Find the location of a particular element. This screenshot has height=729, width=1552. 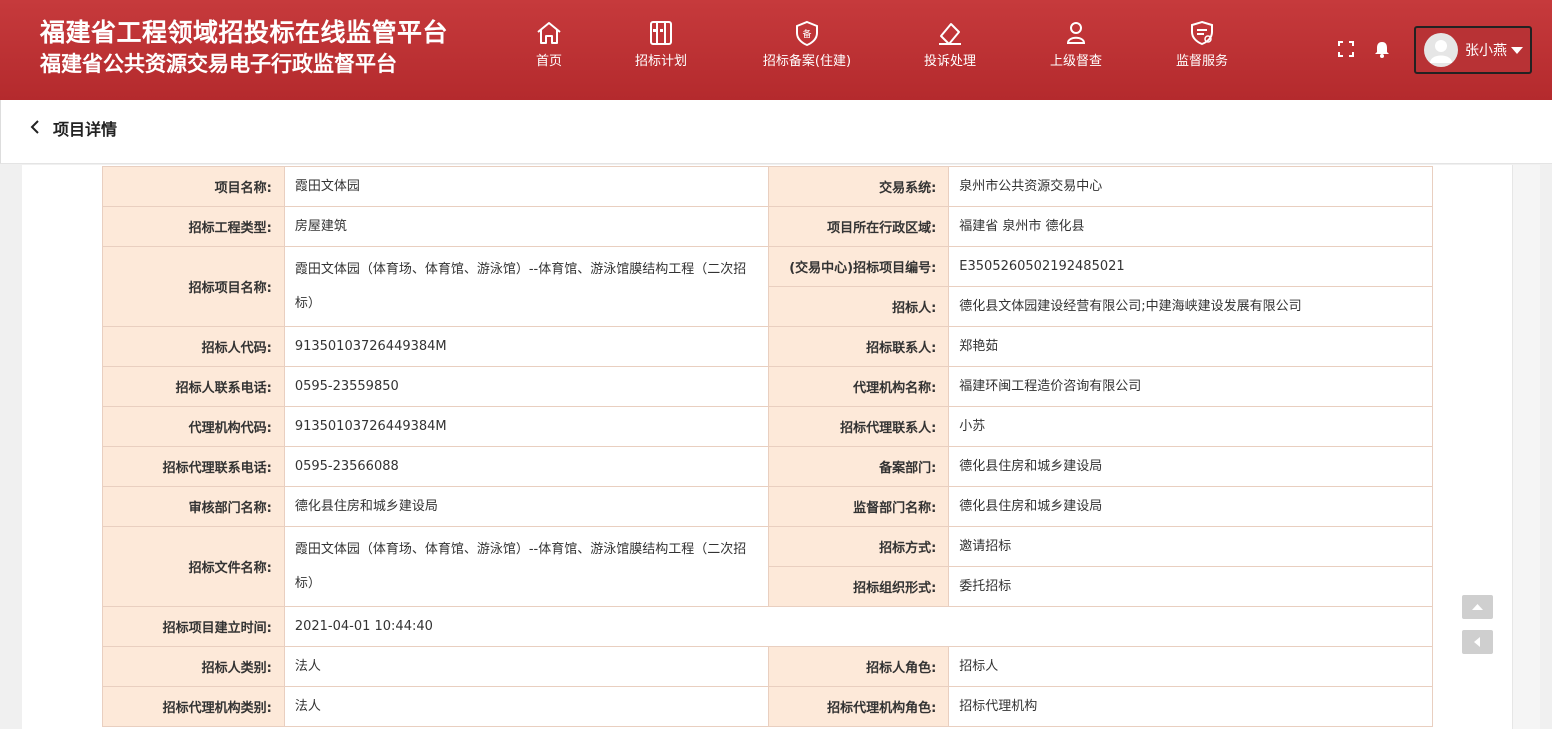

field-label: 备案部门: is located at coordinates (859, 466).